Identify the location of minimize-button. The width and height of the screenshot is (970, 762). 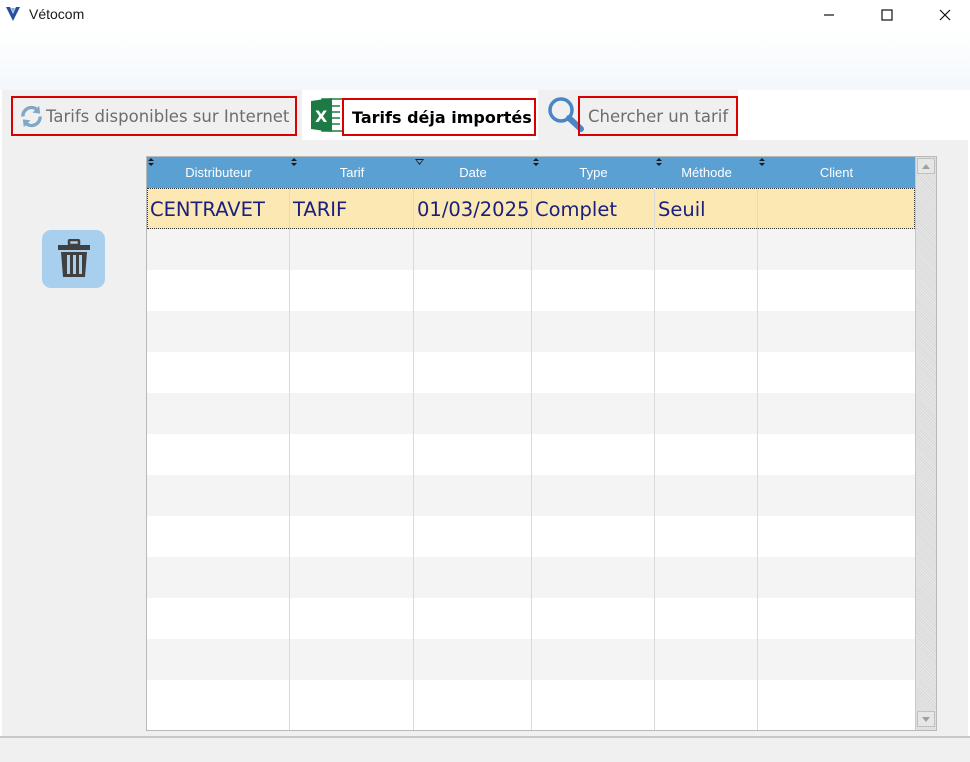
(829, 15).